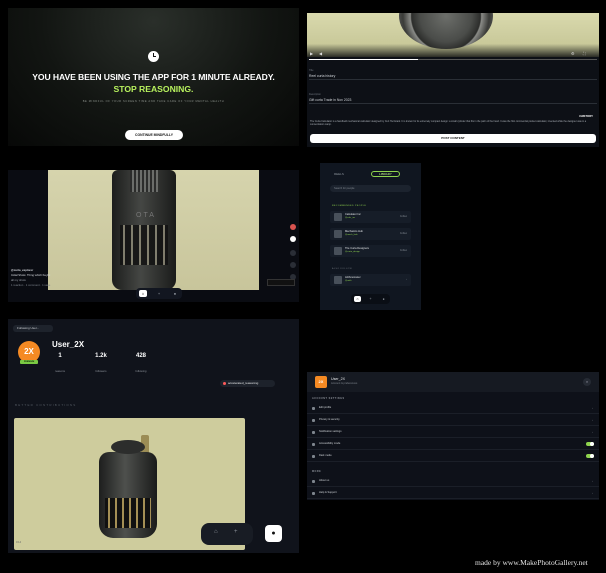 This screenshot has height=573, width=606. I want to click on reel-meta: 1 reaction · 1 comment · 1 save, so click(31, 285).